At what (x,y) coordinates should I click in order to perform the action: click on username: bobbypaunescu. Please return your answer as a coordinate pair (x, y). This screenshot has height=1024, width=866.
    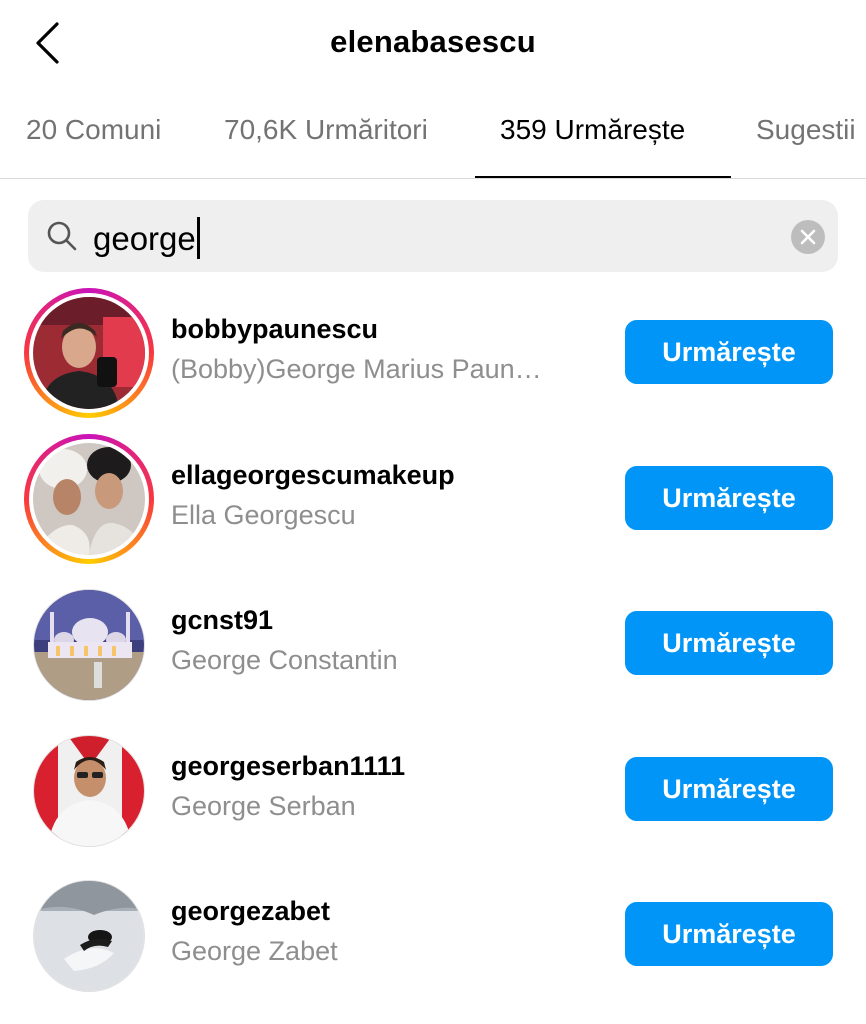
    Looking at the image, I should click on (275, 329).